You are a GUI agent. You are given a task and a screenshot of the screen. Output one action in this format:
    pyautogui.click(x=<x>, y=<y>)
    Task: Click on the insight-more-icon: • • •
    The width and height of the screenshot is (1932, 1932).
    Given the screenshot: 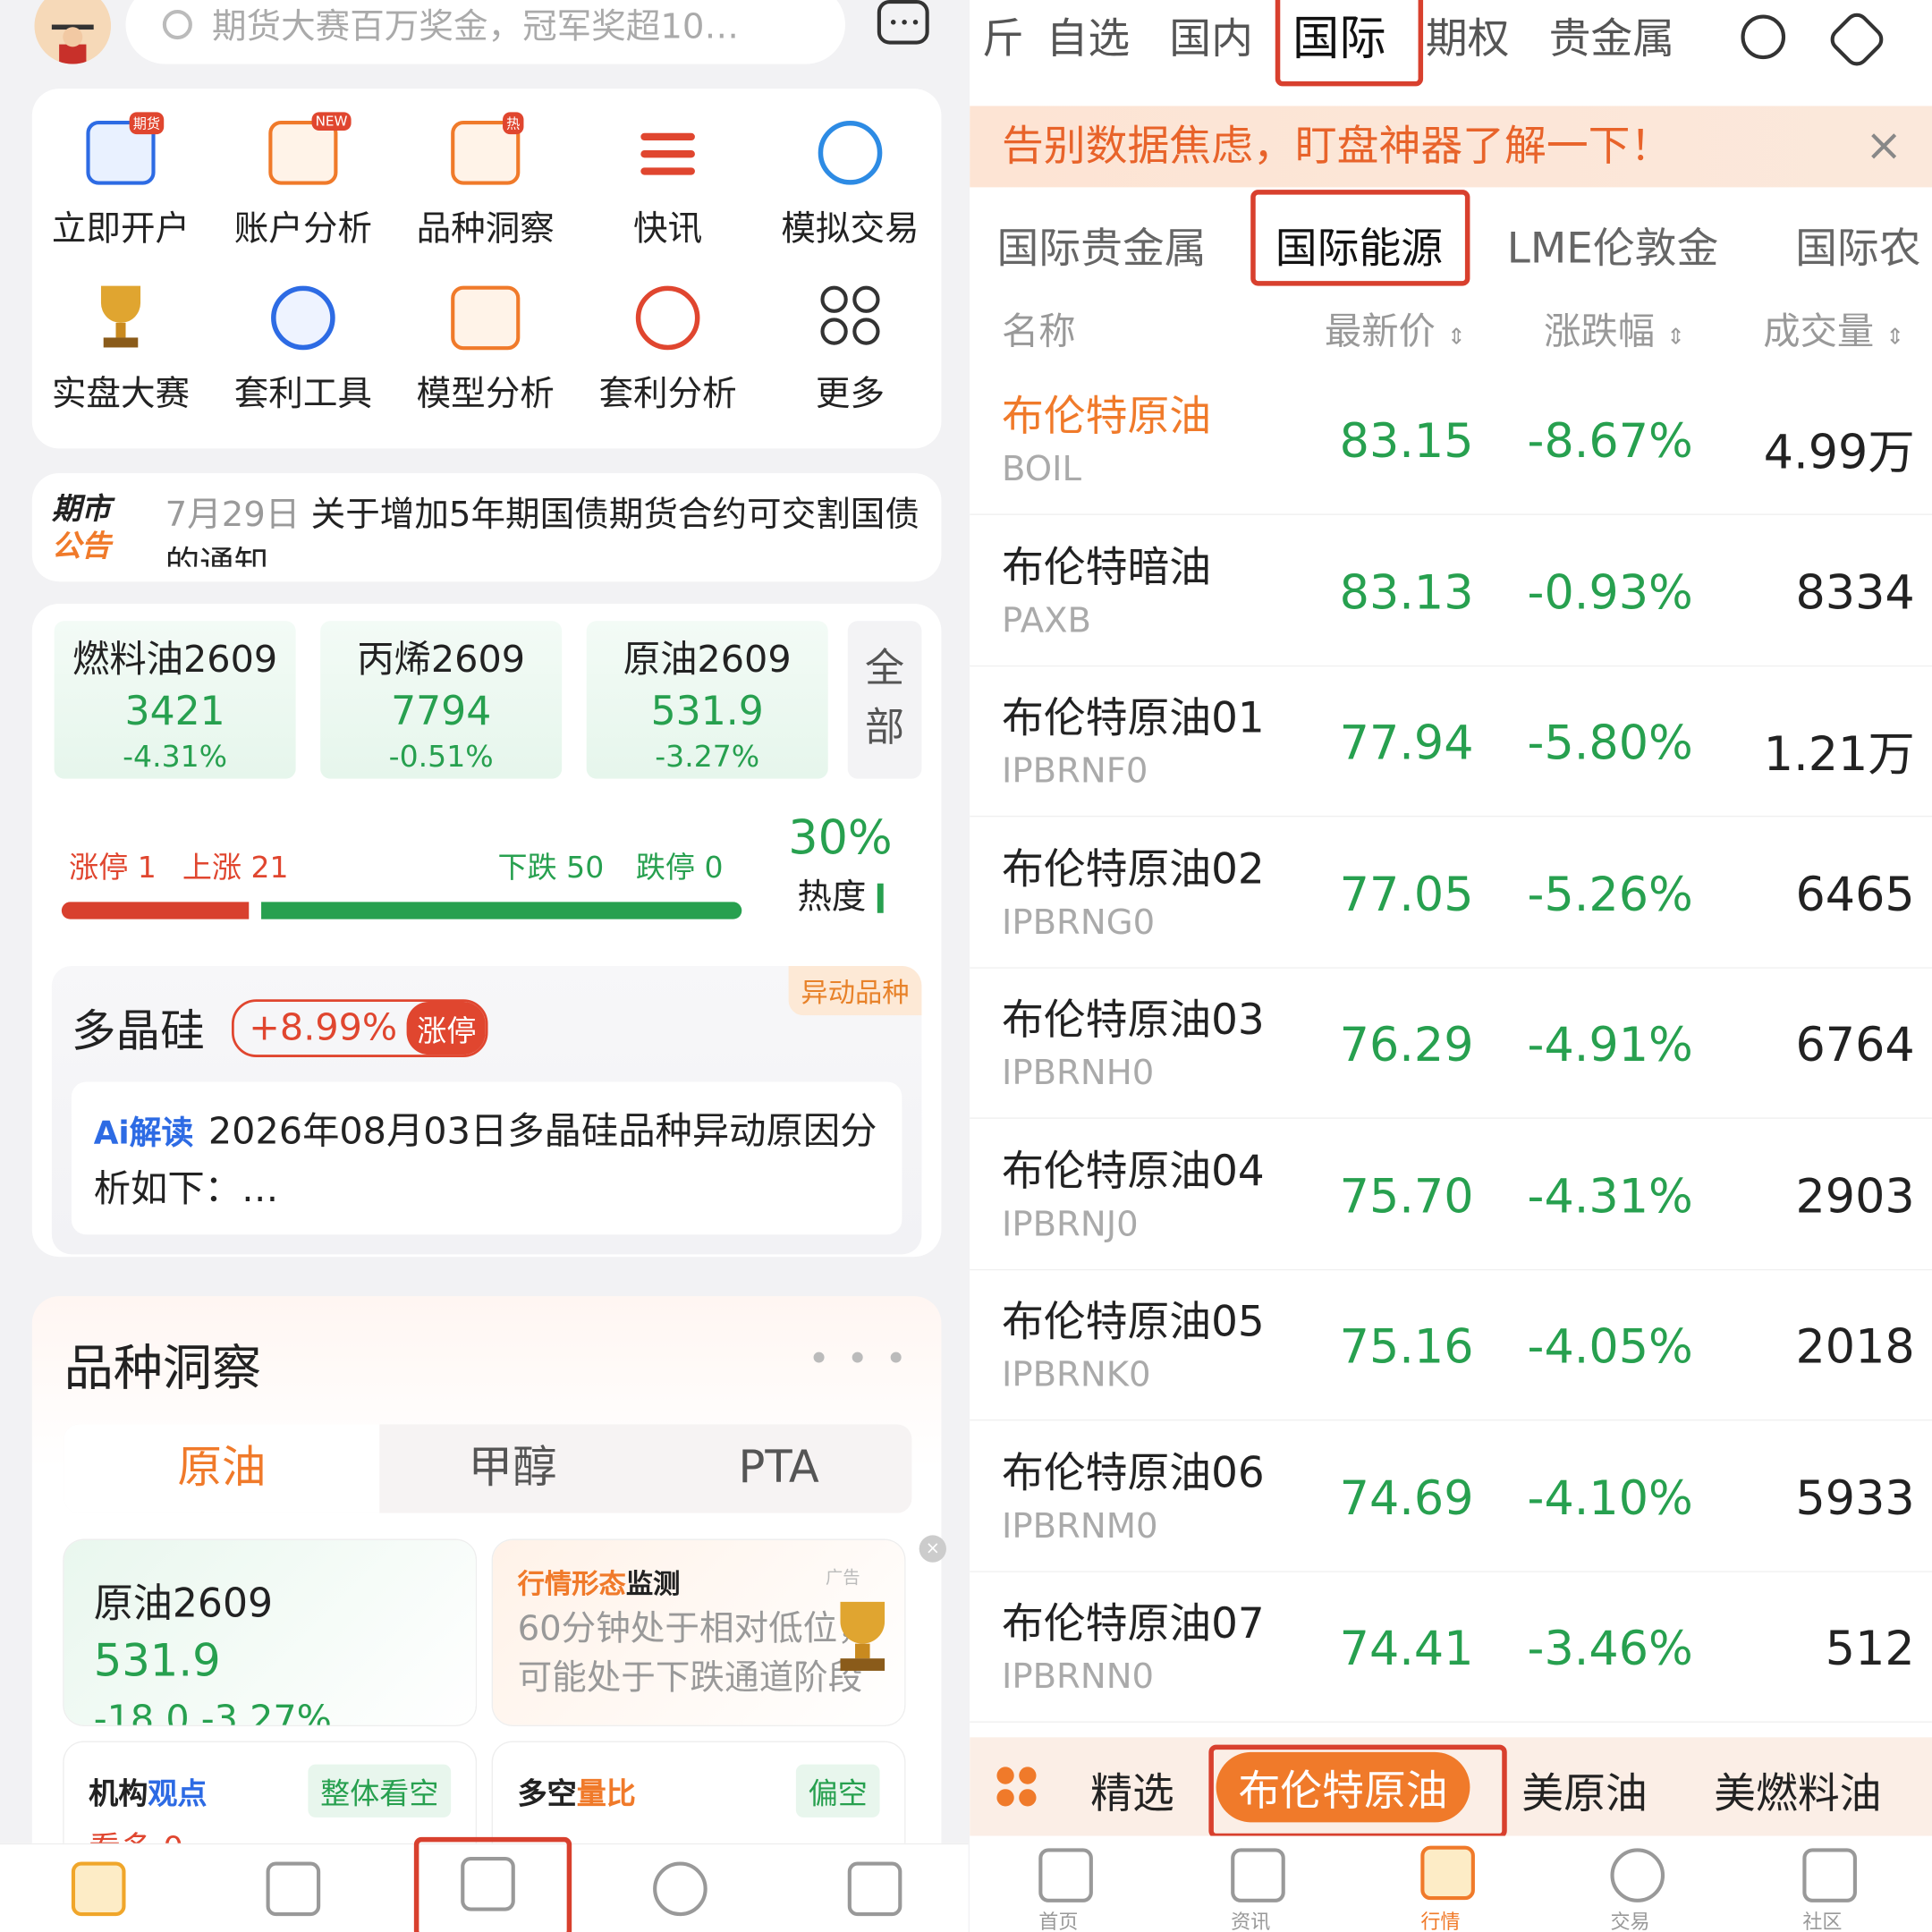 What is the action you would take?
    pyautogui.click(x=858, y=1359)
    